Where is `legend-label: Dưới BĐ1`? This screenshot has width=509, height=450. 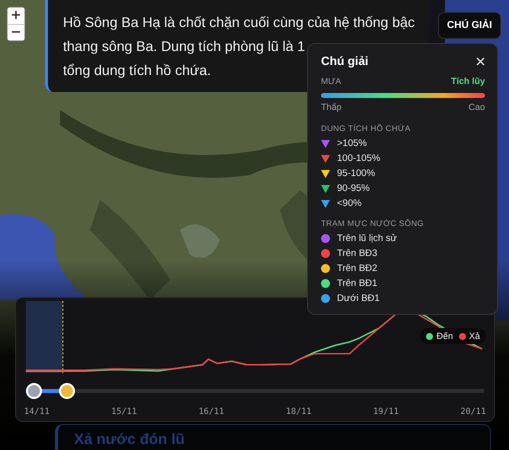 legend-label: Dưới BĐ1 is located at coordinates (358, 298).